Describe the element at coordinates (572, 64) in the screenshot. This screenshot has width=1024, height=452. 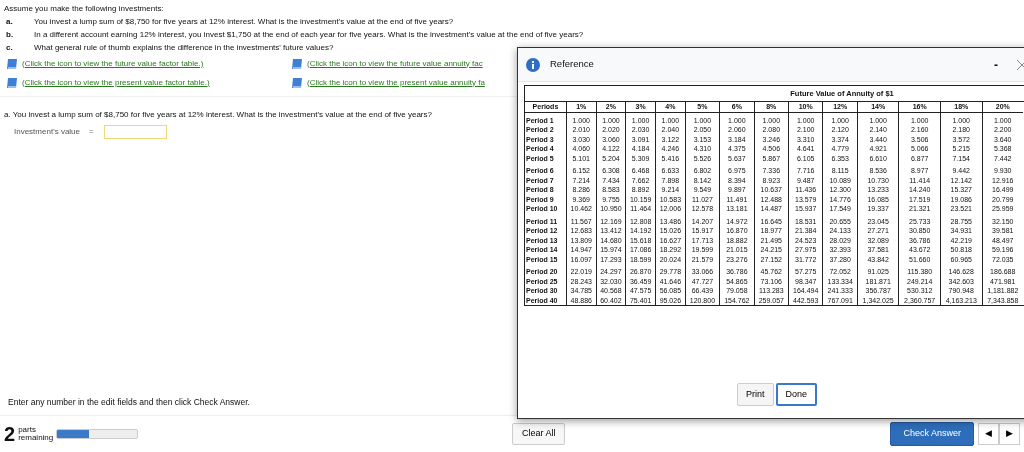
I see `dialog-title: Reference` at that location.